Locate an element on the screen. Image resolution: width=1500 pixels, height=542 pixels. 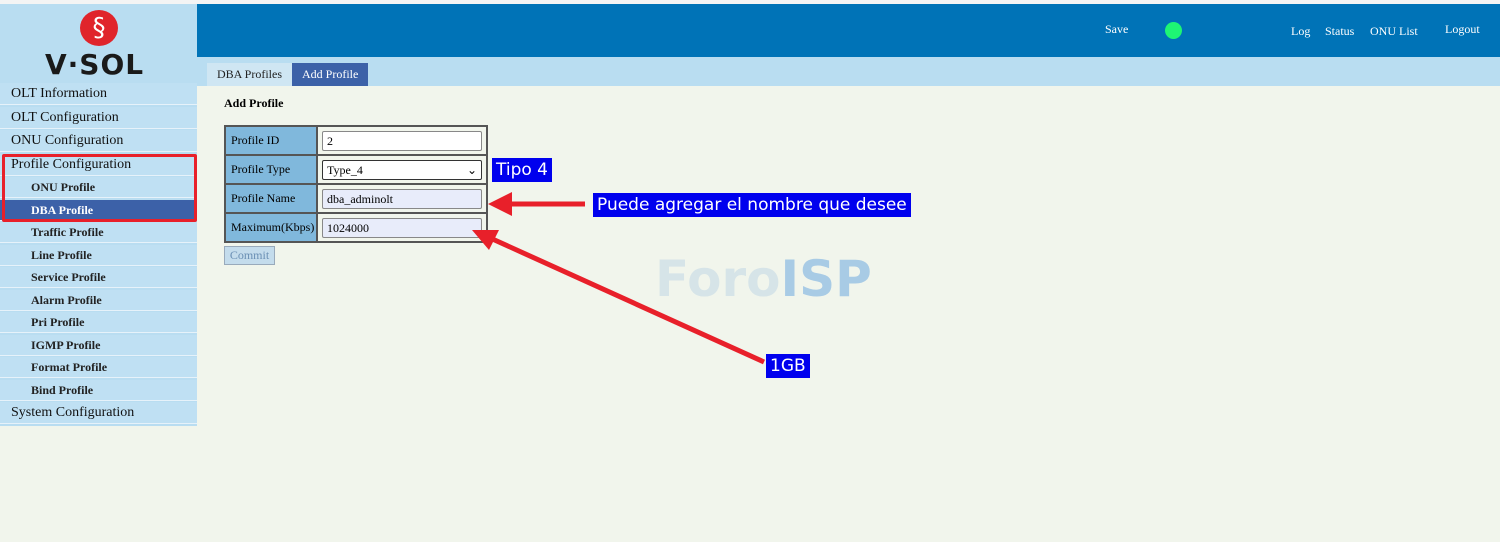
arrow-to-maximum-icon is located at coordinates (619, 297).